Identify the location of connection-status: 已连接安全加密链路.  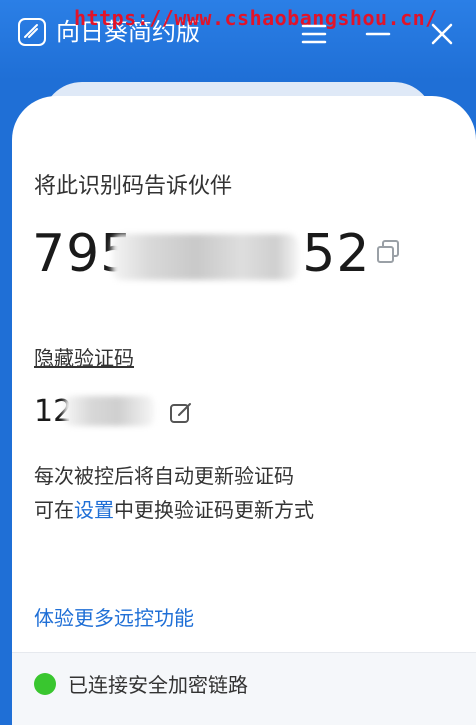
(158, 685).